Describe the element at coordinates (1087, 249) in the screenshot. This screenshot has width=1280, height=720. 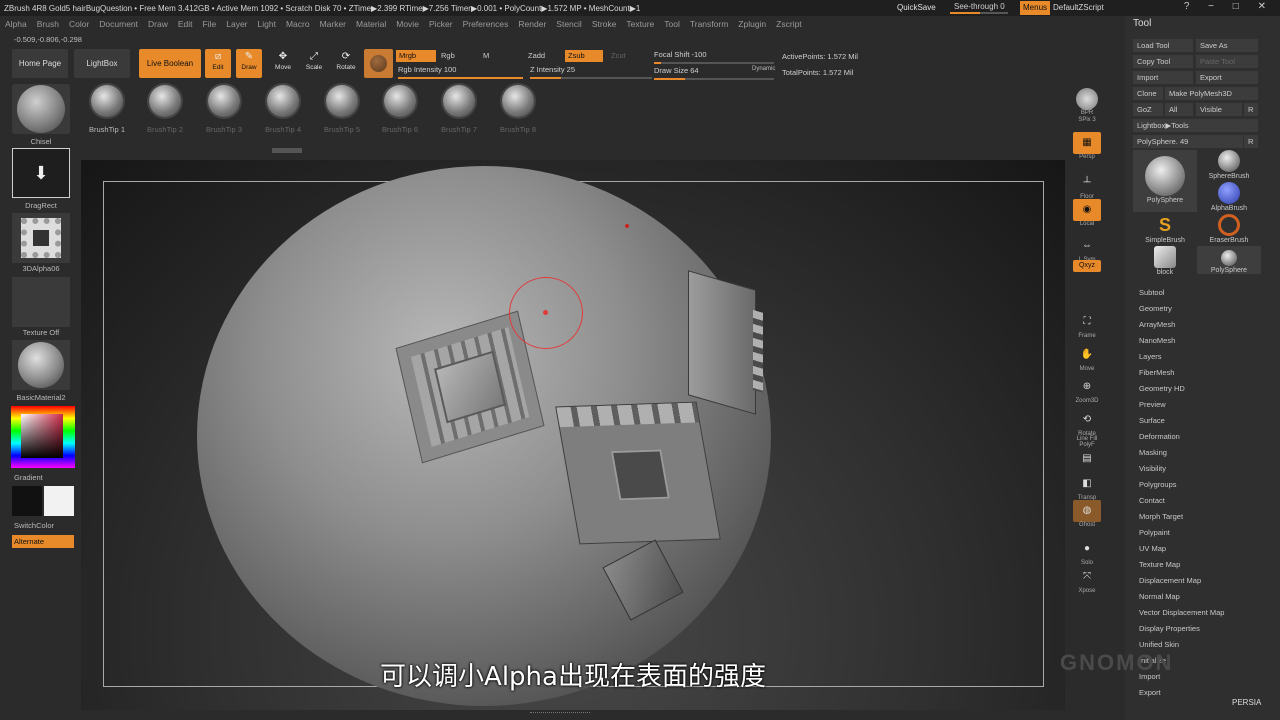
I see `lsym-button: ⇔L.Sym` at that location.